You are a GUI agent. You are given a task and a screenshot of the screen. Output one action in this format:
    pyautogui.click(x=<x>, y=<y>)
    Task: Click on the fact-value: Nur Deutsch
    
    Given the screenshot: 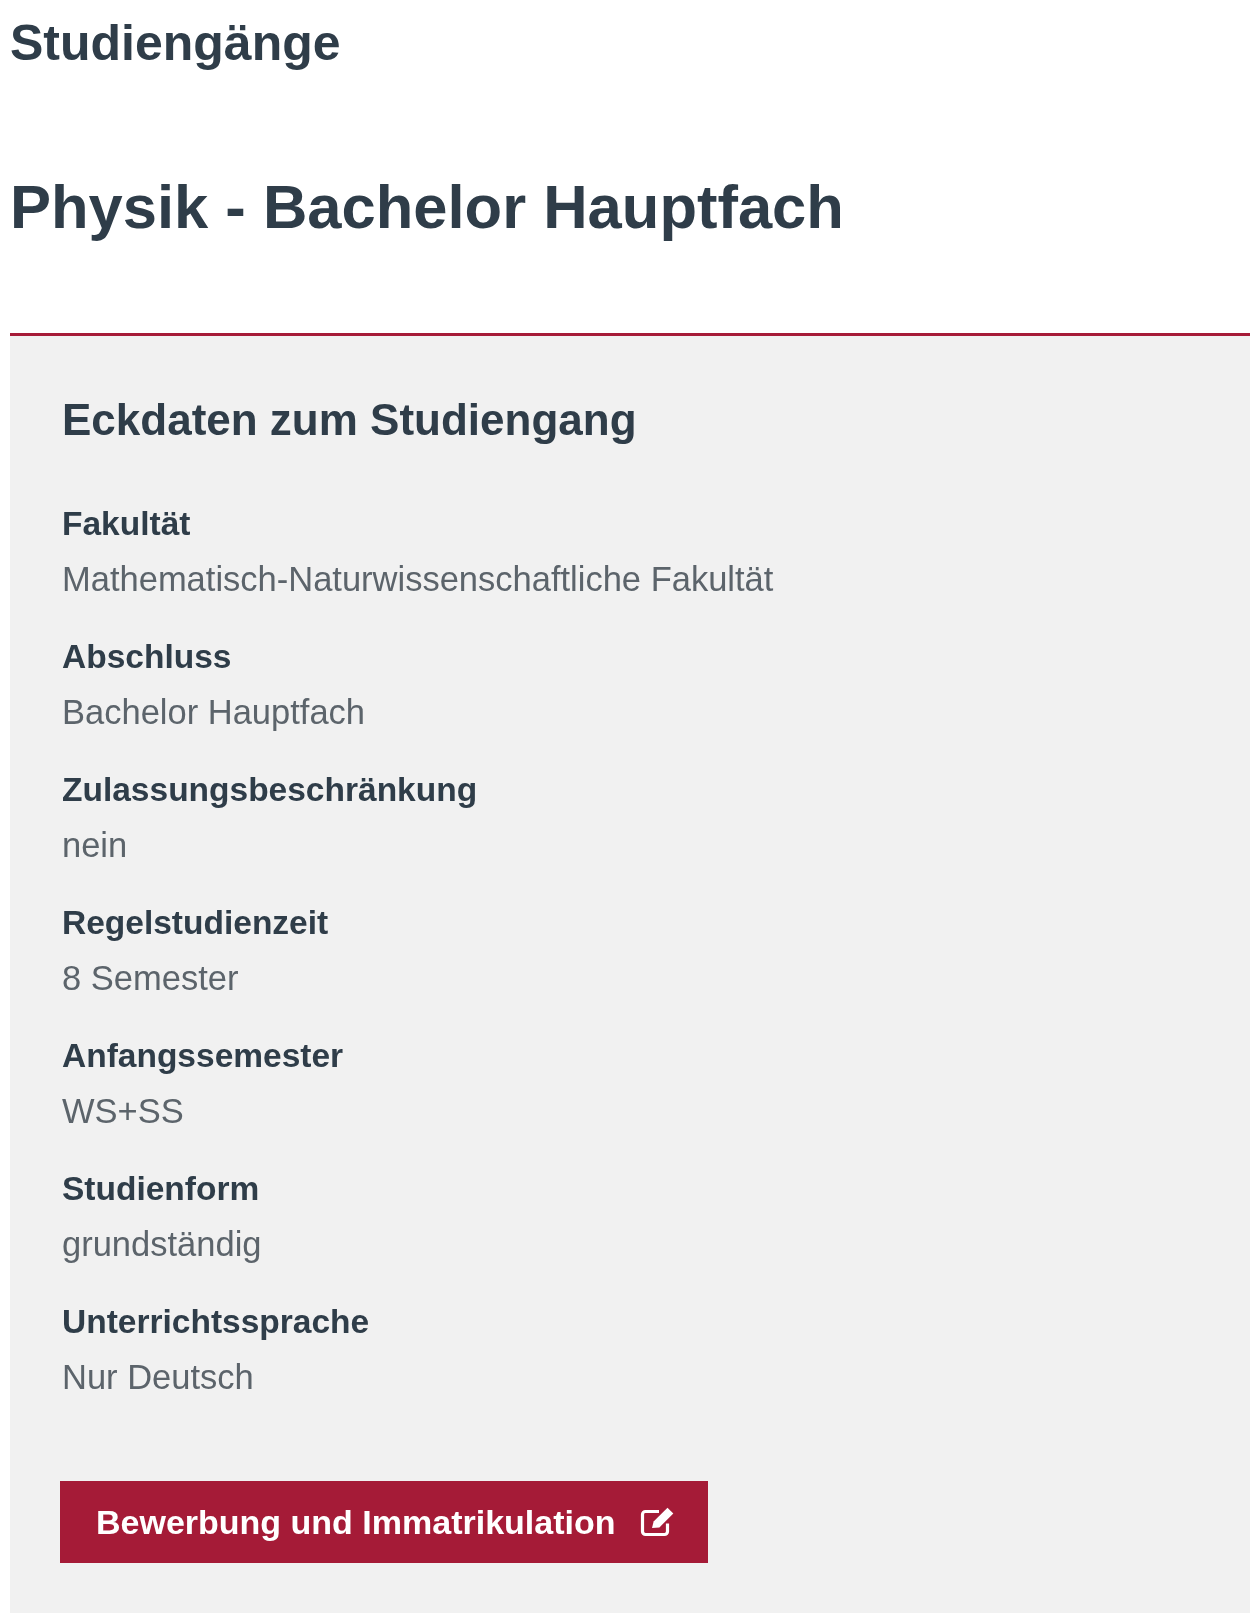 What is the action you would take?
    pyautogui.click(x=158, y=1377)
    